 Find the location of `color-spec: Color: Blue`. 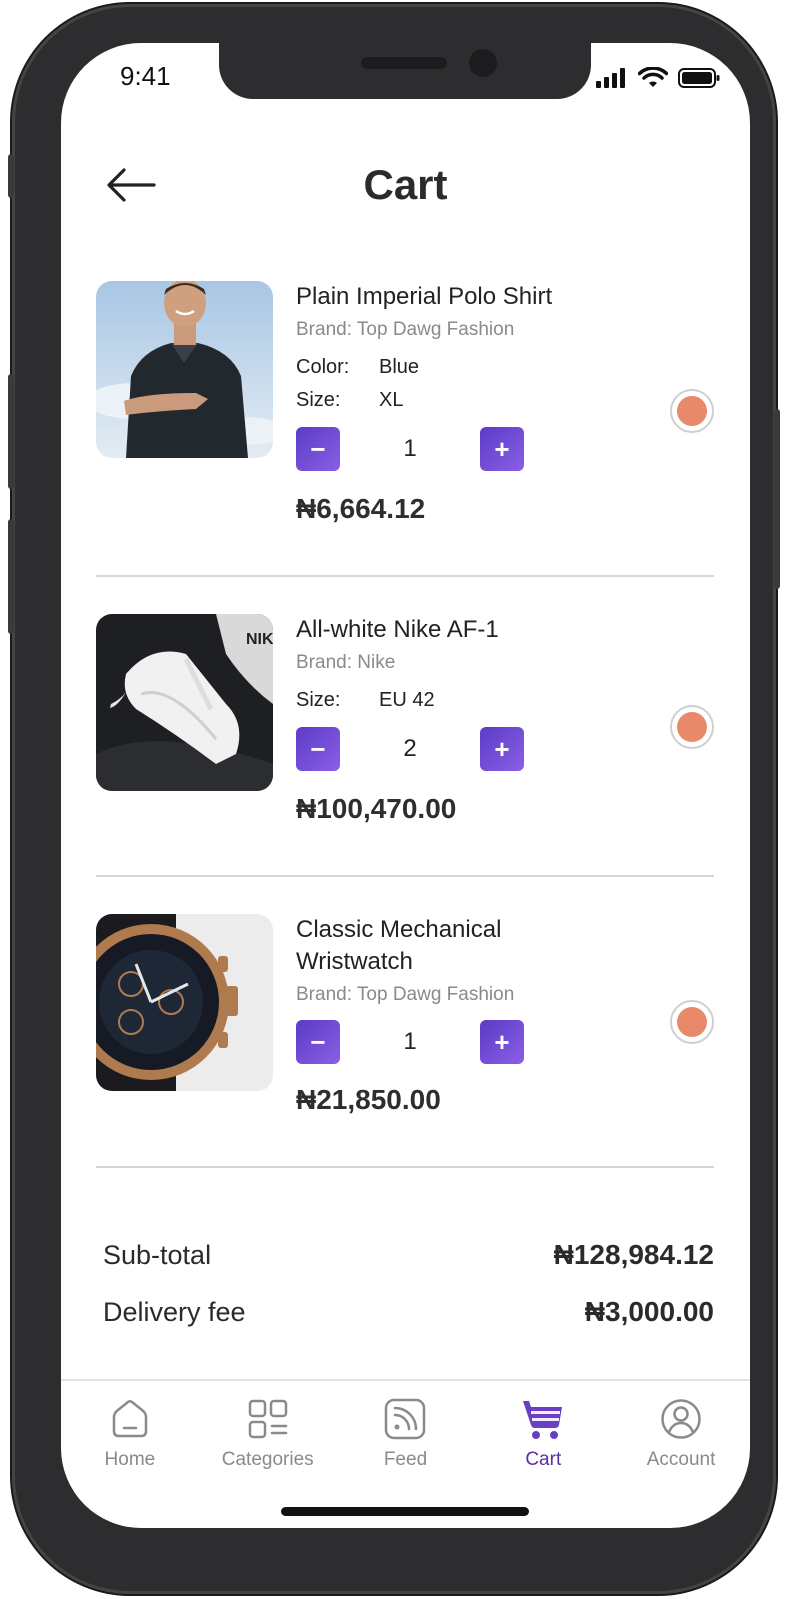

color-spec: Color: Blue is located at coordinates (466, 367).